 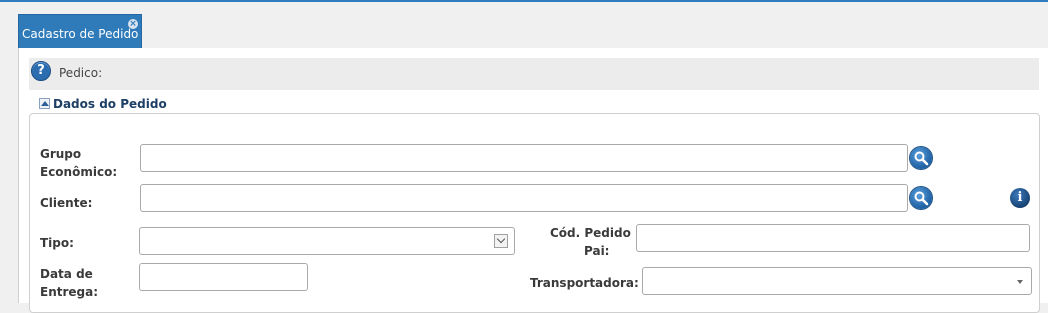 I want to click on data-entrega-label-line1: Data de, so click(x=66, y=274).